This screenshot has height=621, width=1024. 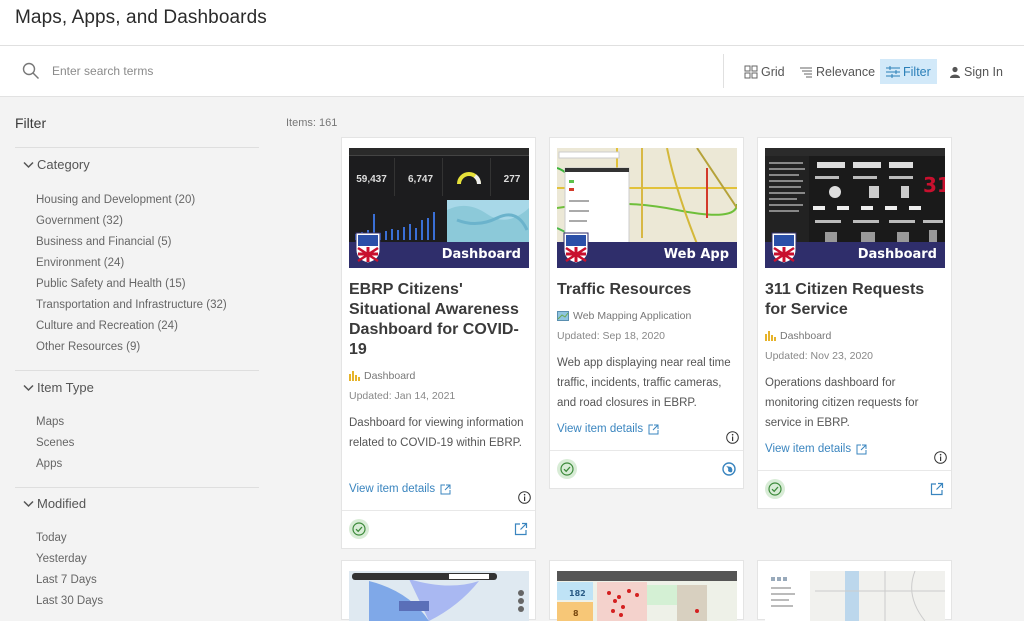 I want to click on search-input, so click(x=372, y=71).